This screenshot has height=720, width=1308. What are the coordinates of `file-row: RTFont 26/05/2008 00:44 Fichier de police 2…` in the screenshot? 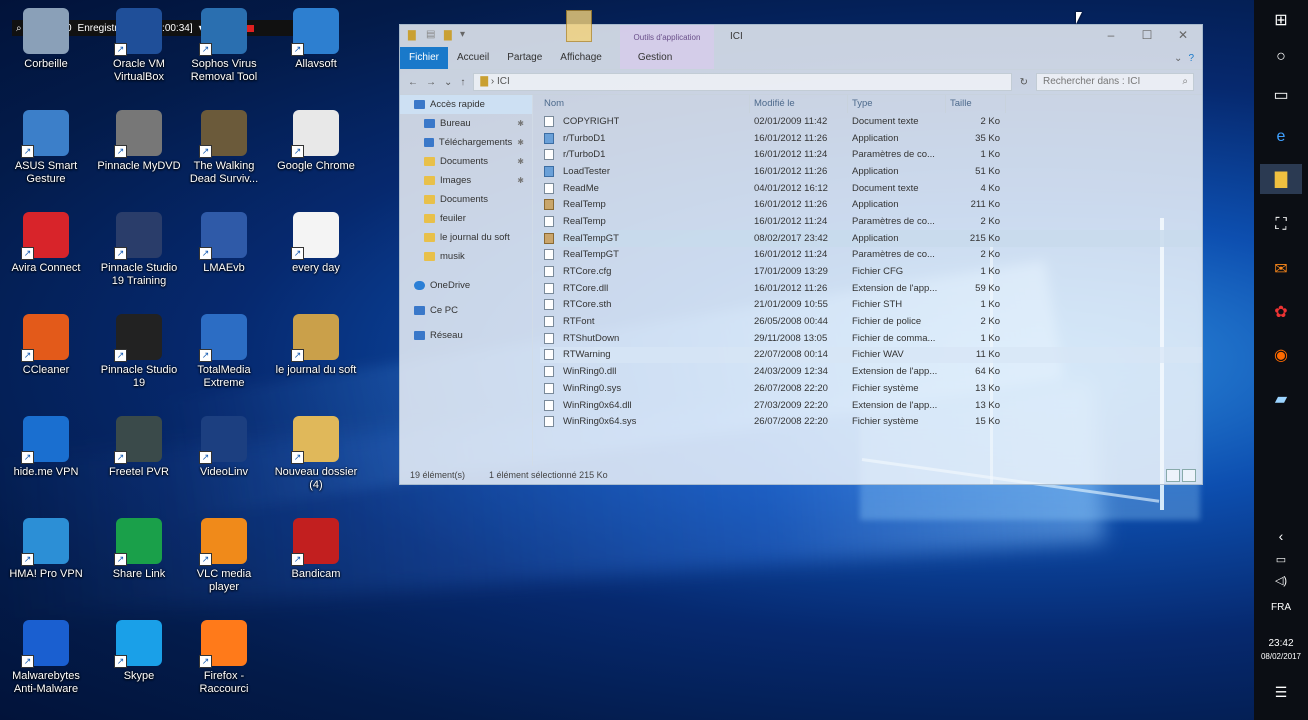 It's located at (871, 321).